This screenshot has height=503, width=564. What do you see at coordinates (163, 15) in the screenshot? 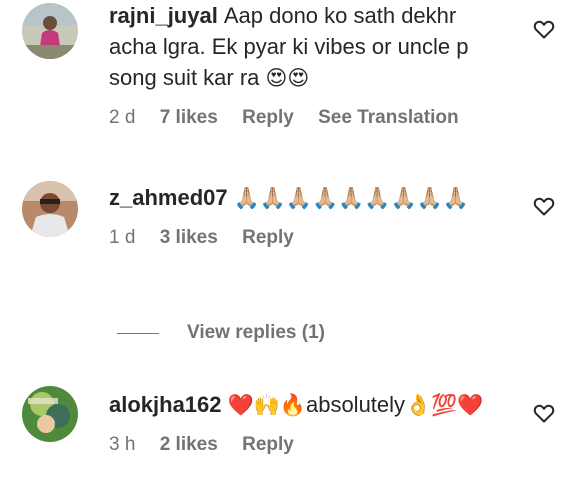
I see `comment-username: rajni_juyal` at bounding box center [163, 15].